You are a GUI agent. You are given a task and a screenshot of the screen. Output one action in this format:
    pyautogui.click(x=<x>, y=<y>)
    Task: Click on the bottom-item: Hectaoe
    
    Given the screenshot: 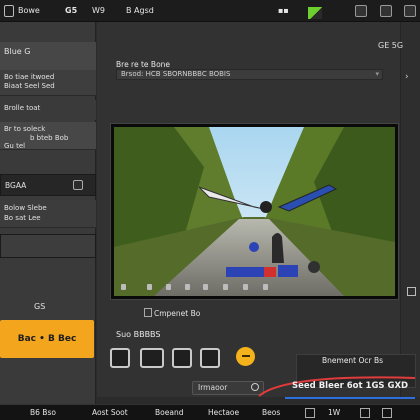 What is the action you would take?
    pyautogui.click(x=223, y=412)
    